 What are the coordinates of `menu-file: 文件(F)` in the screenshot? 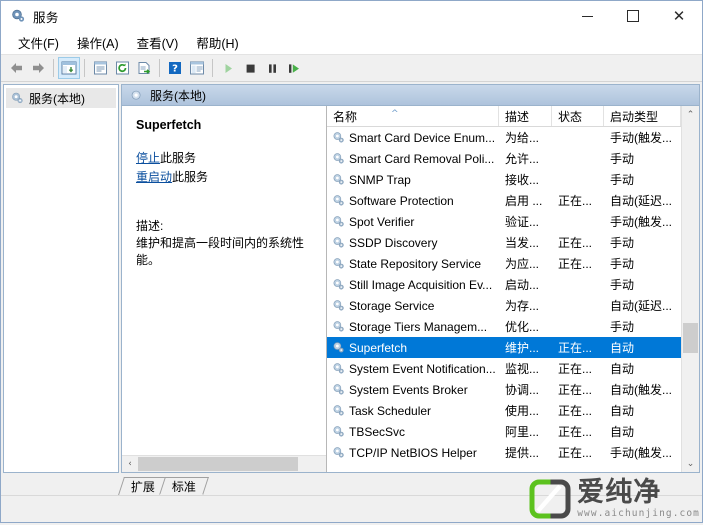 It's located at (38, 42).